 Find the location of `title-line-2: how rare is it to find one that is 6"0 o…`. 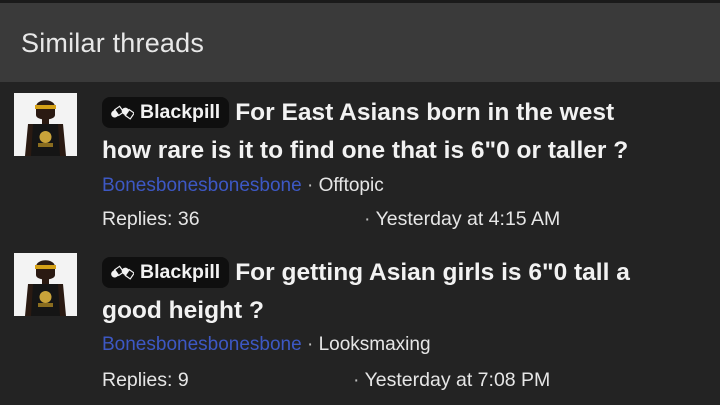

title-line-2: how rare is it to find one that is 6"0 o… is located at coordinates (365, 150).